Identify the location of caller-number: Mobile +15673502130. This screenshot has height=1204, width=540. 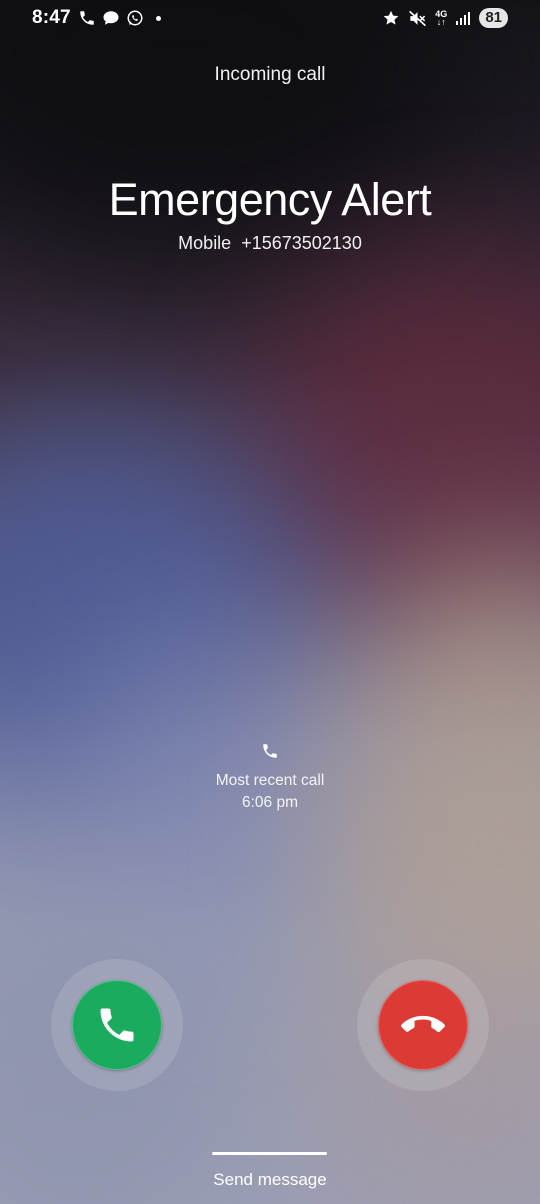
(270, 243).